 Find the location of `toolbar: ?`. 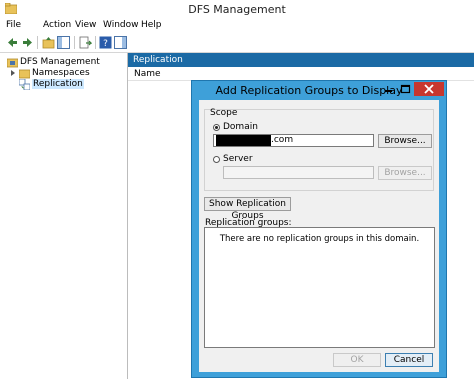

toolbar: ? is located at coordinates (237, 43).